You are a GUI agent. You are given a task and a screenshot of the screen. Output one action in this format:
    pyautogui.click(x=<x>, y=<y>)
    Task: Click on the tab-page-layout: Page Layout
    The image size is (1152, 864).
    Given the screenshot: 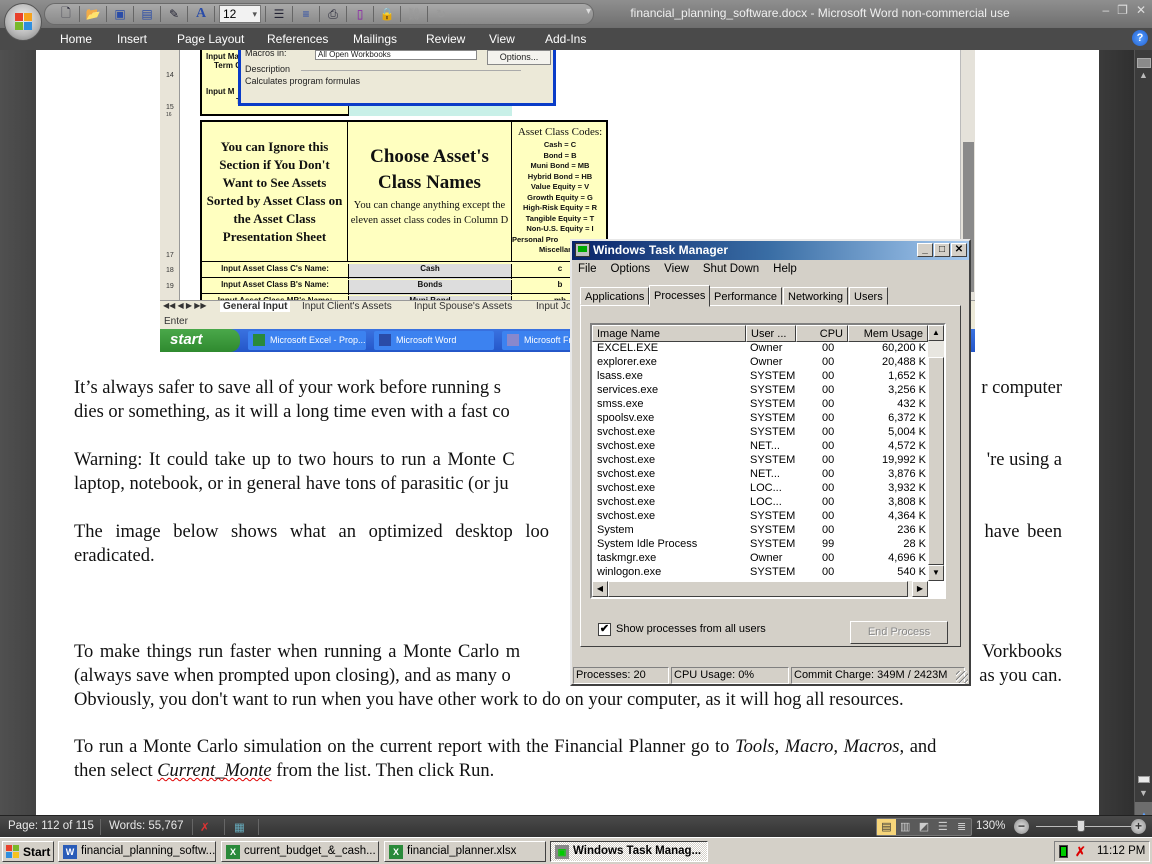 What is the action you would take?
    pyautogui.click(x=210, y=39)
    